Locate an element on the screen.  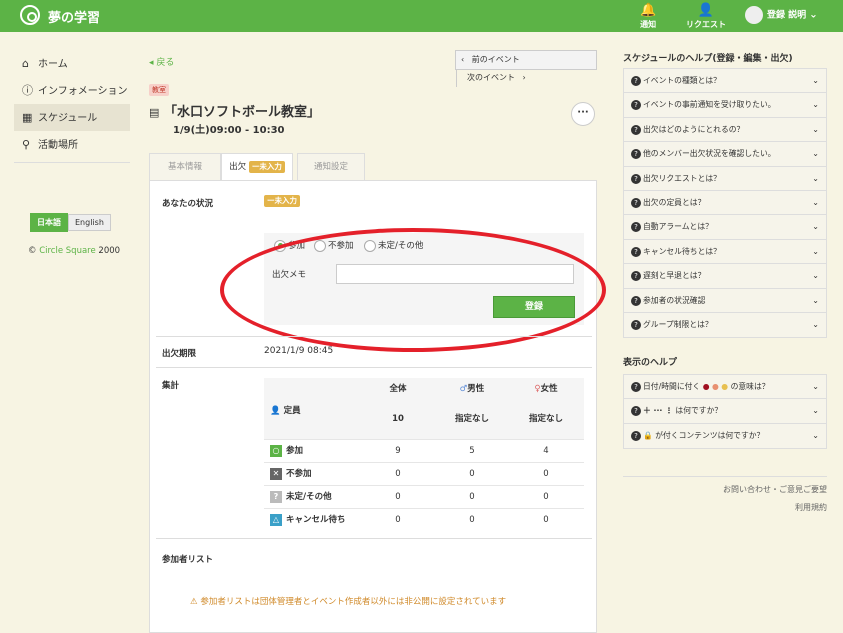
help-item: ? 他のメンバー出欠状況を確認したい。 ⌄ is located at coordinates (725, 154).